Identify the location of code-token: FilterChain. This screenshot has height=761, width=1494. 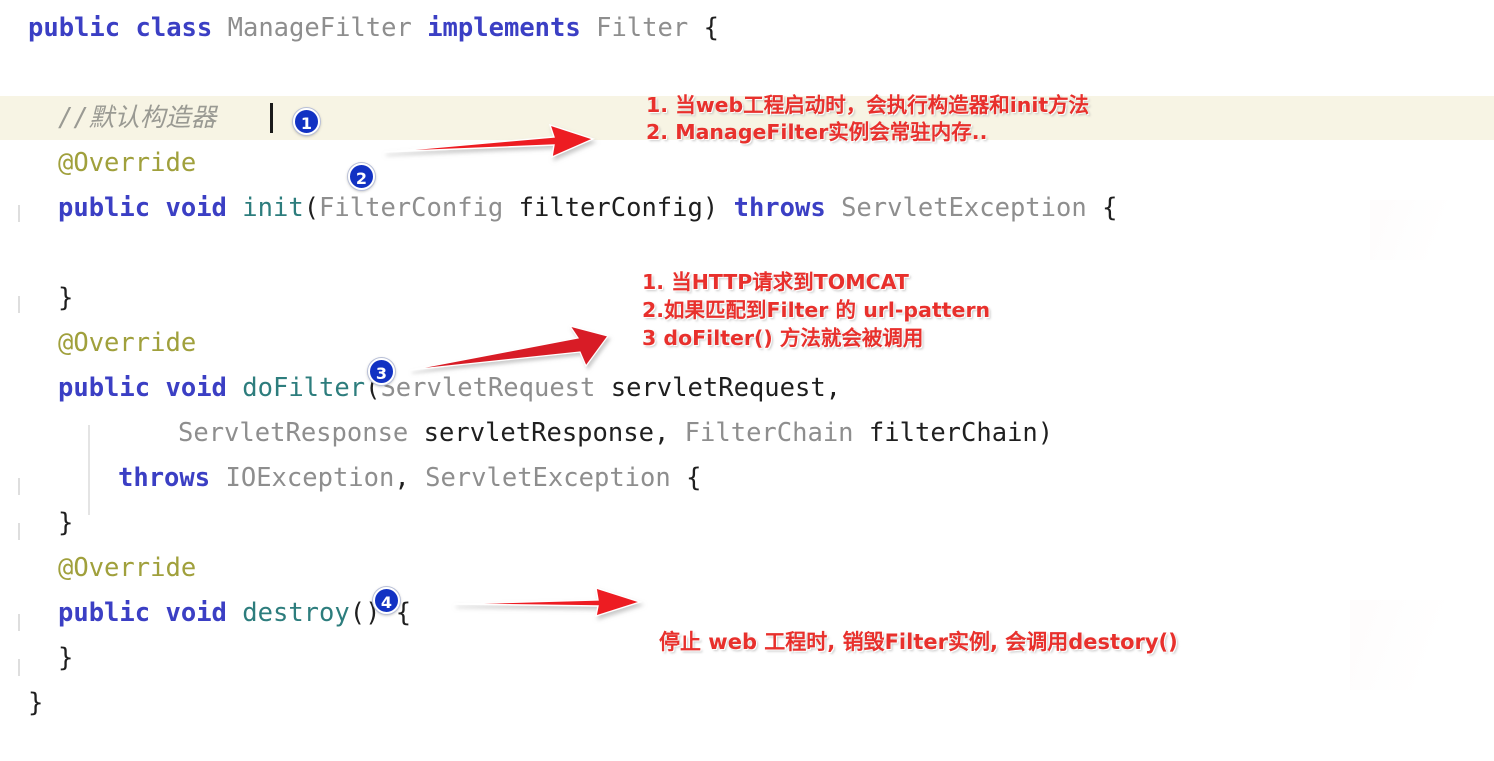
(769, 433).